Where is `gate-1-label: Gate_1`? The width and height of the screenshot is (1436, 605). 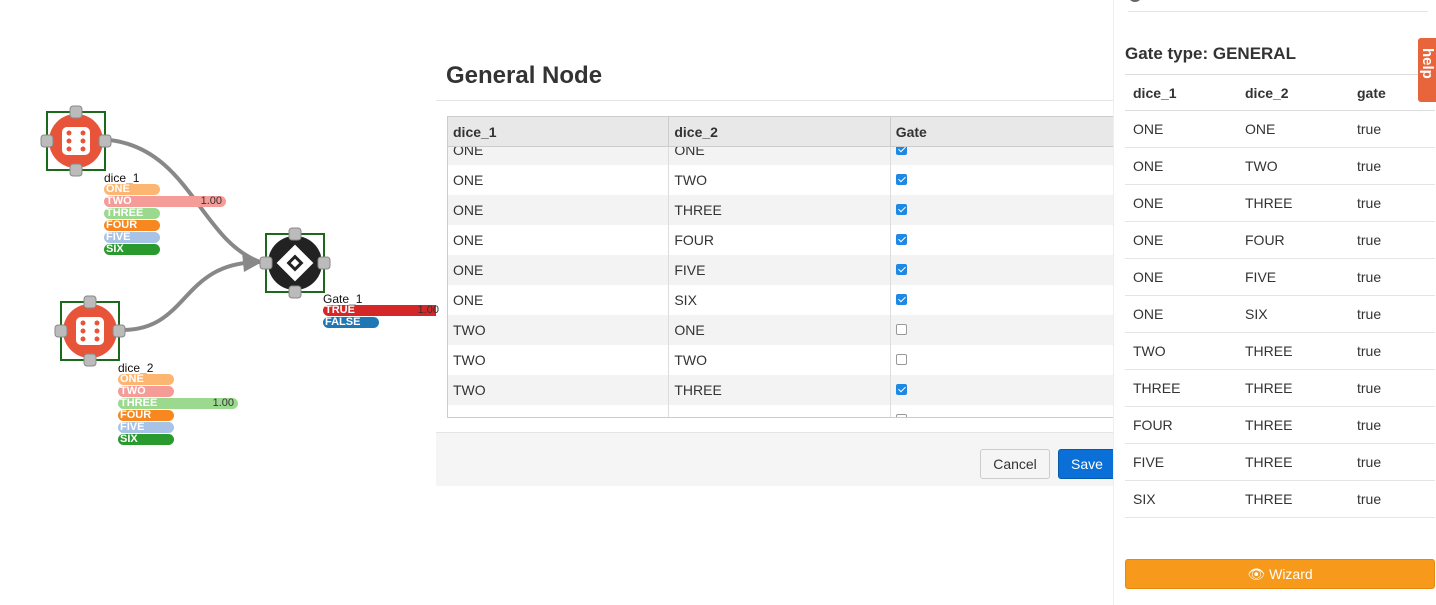 gate-1-label: Gate_1 is located at coordinates (343, 299).